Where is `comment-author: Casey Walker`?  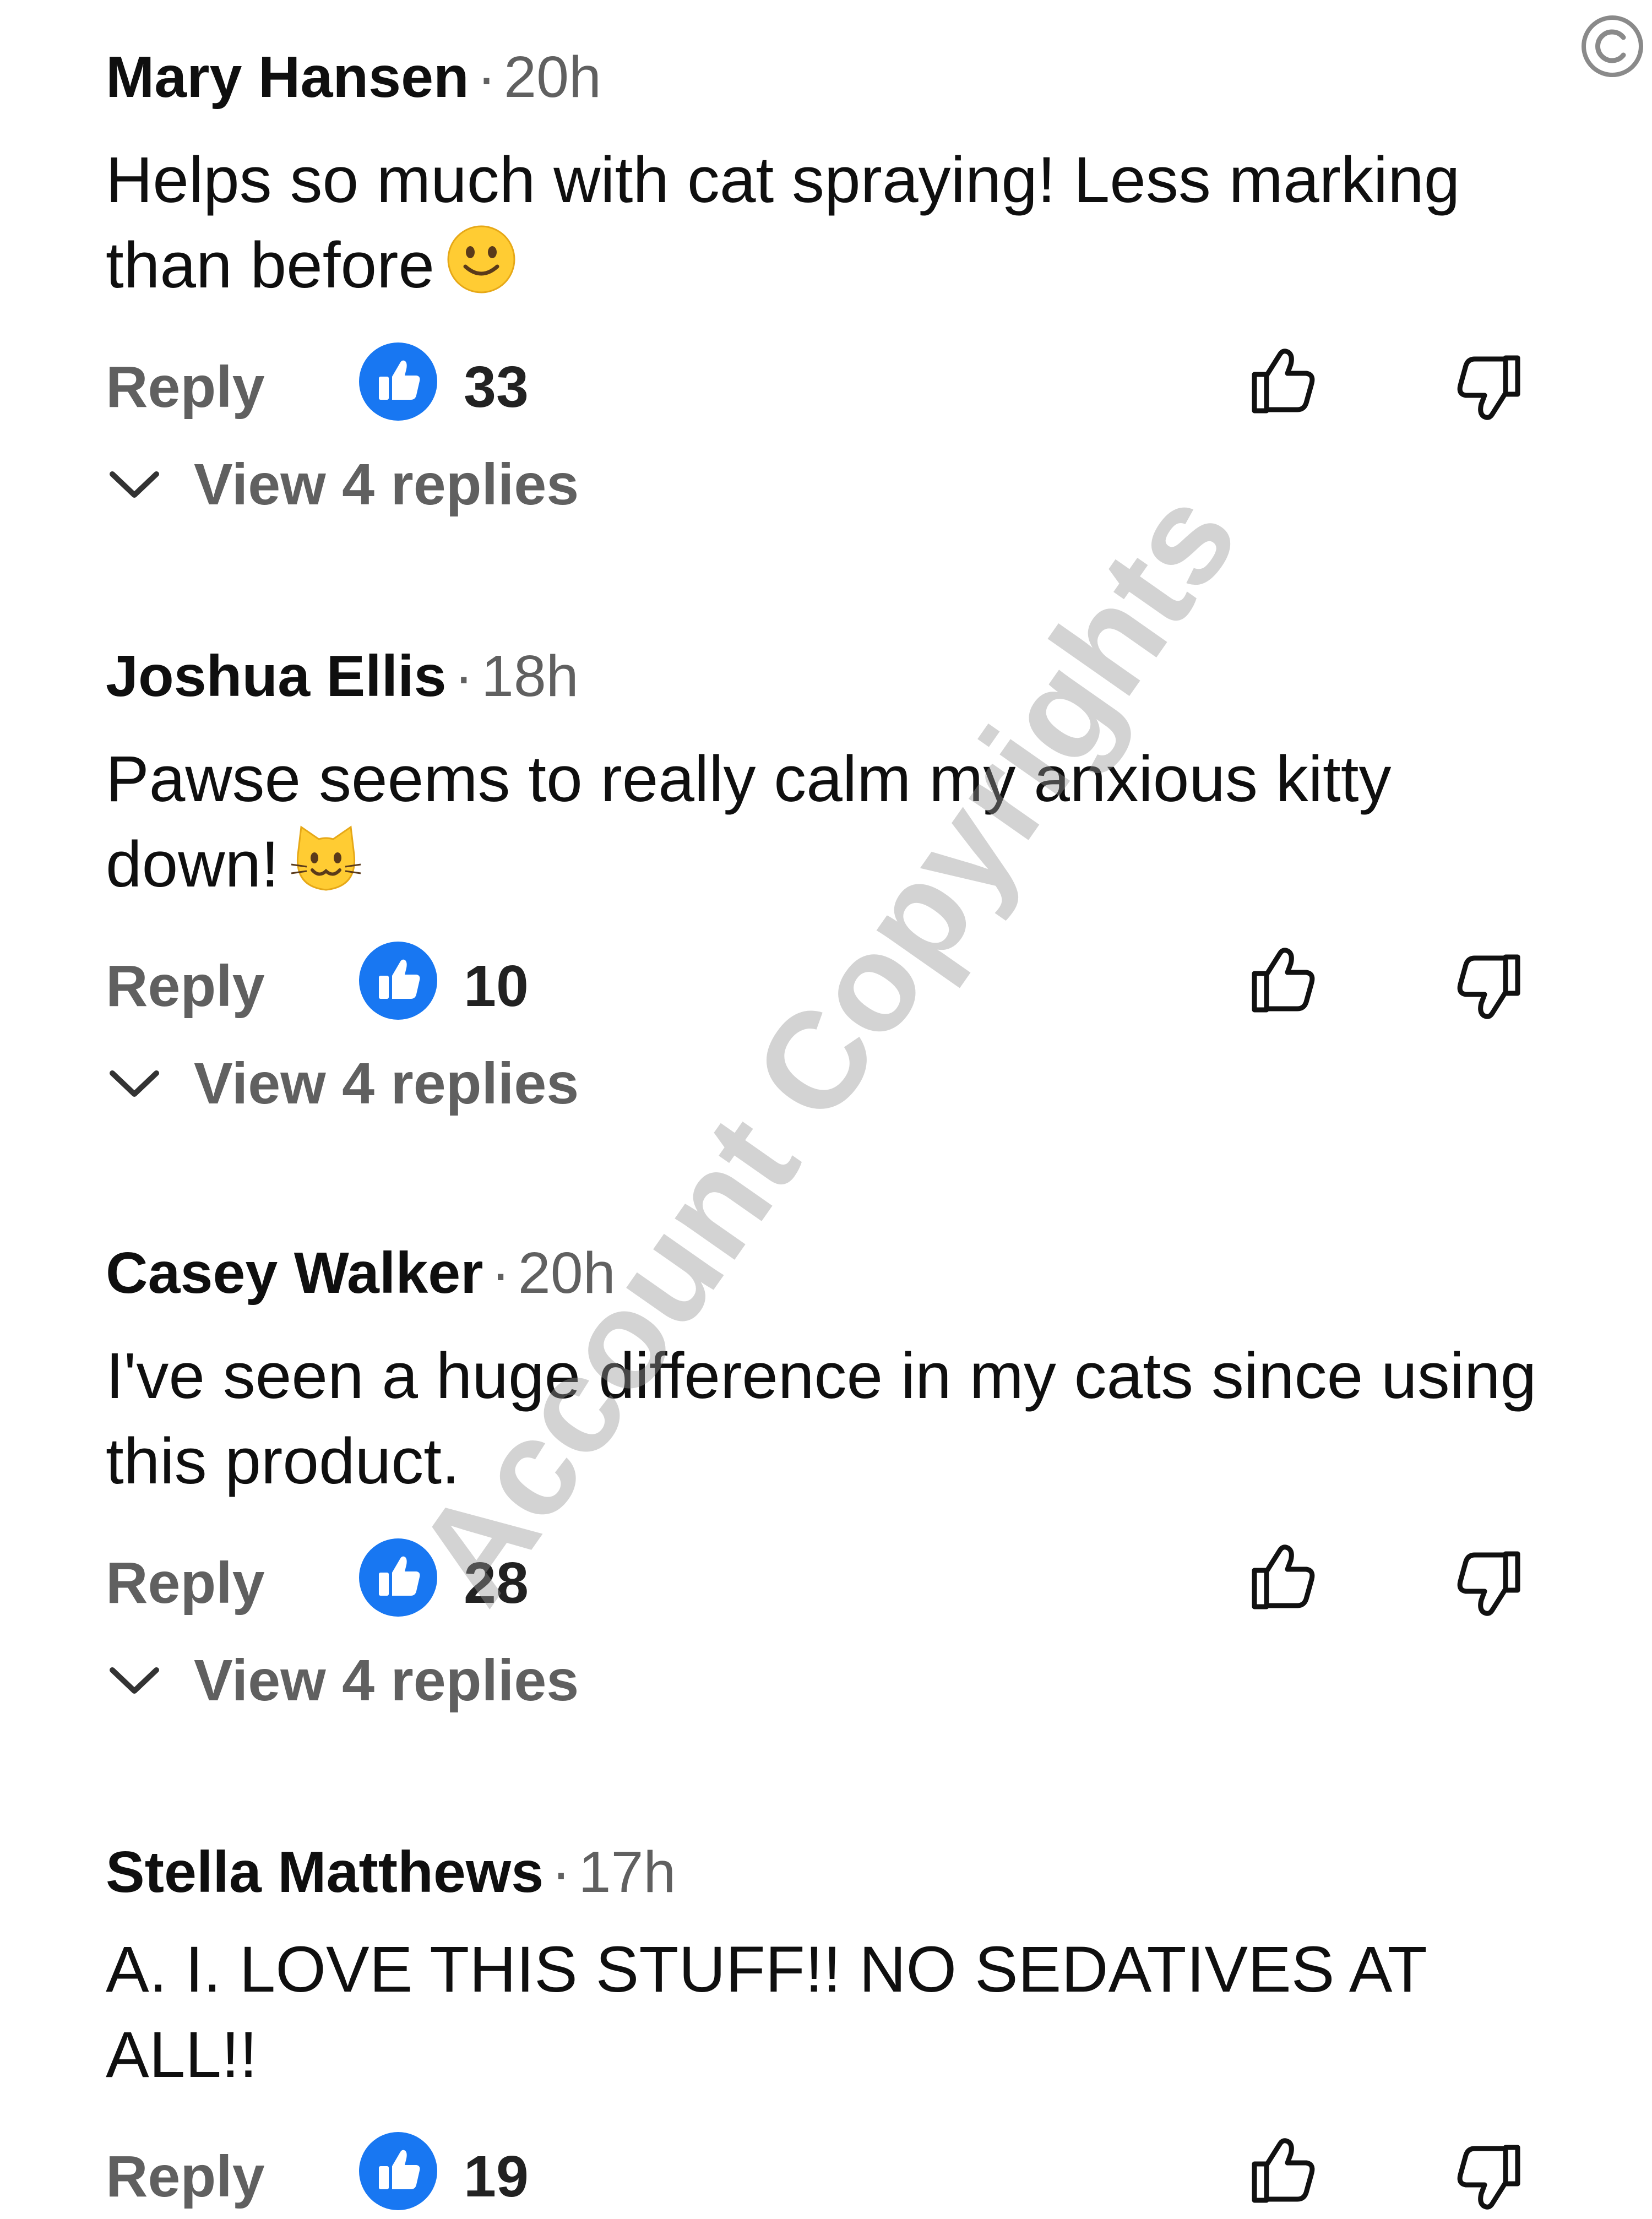 comment-author: Casey Walker is located at coordinates (294, 1273).